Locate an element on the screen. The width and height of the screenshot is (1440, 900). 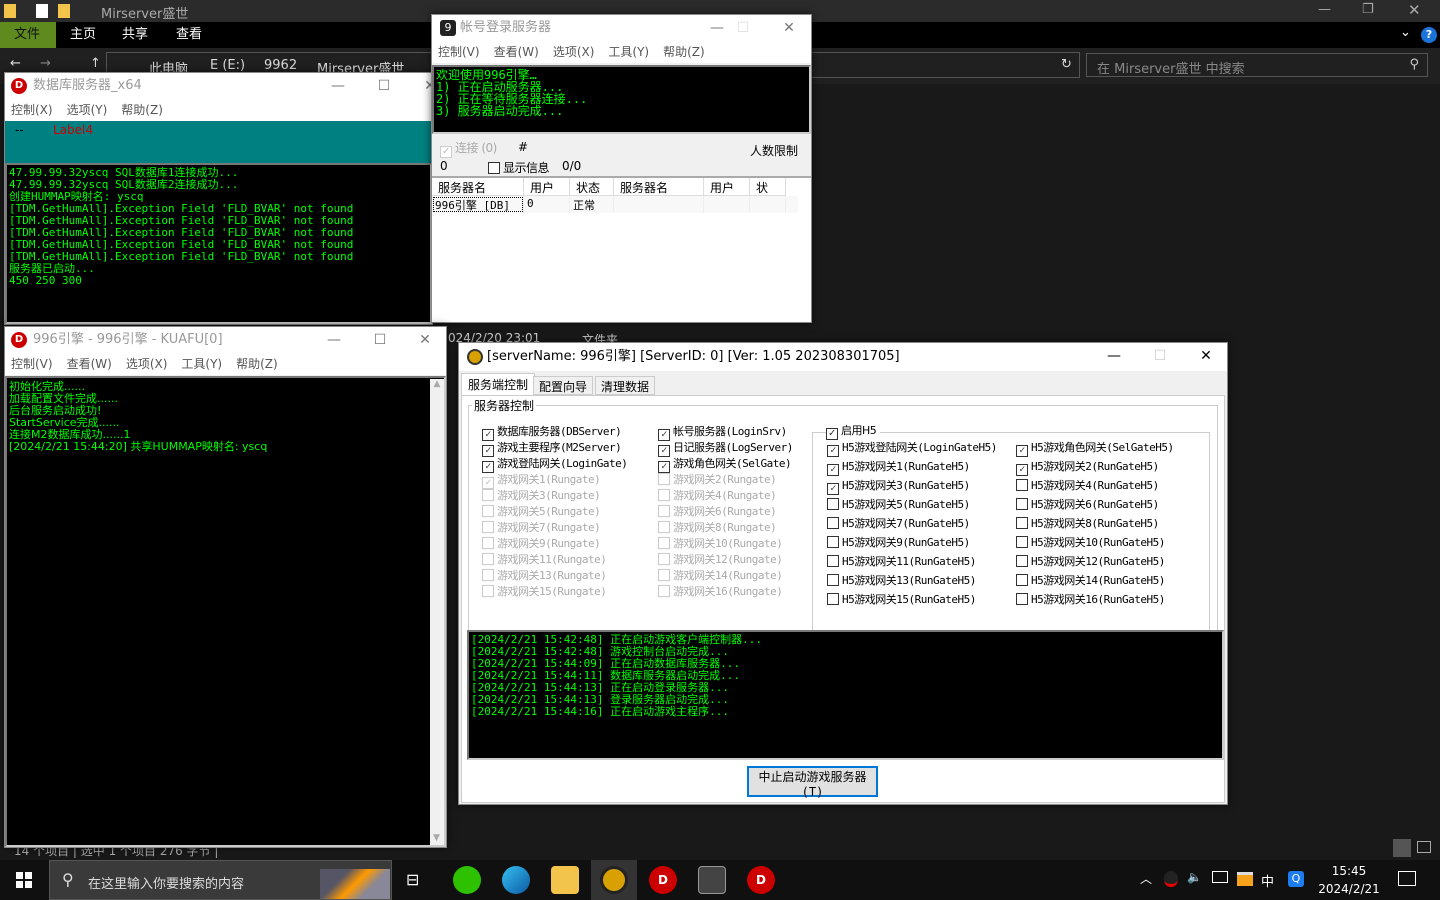
menu-control: 控制(V) is located at coordinates (32, 364).